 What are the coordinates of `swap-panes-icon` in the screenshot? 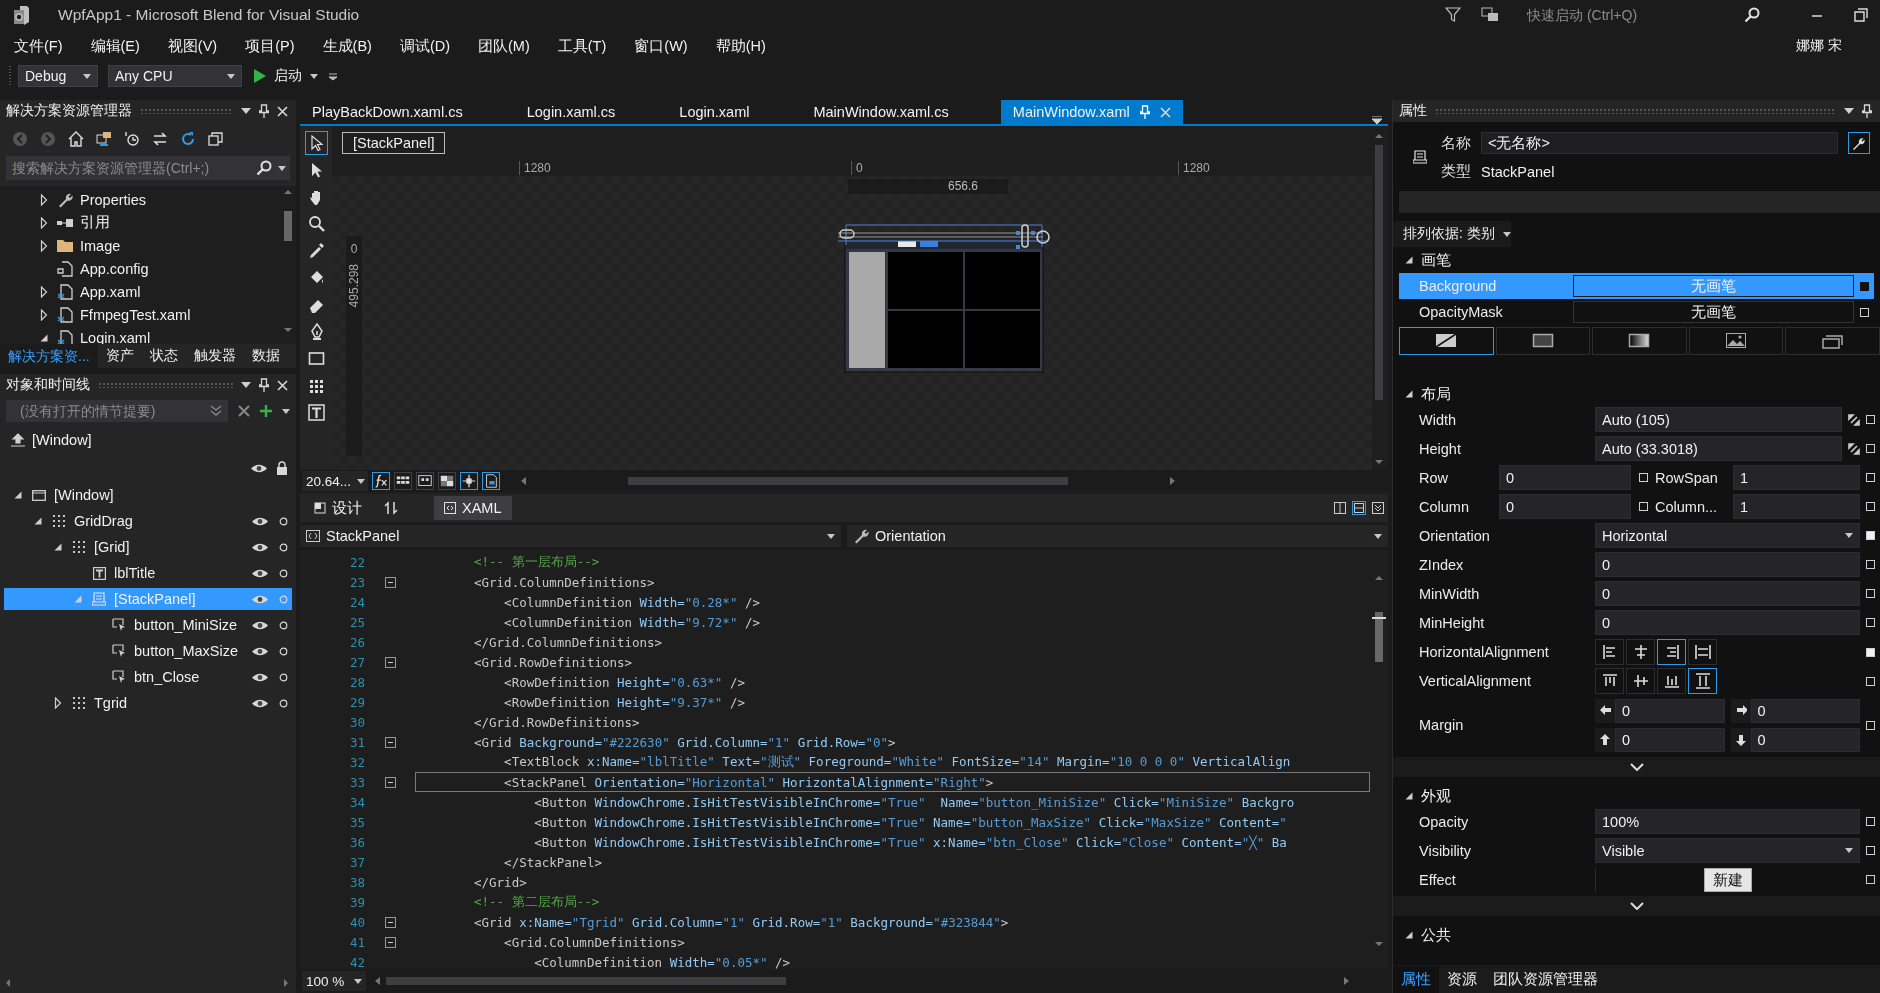 It's located at (391, 508).